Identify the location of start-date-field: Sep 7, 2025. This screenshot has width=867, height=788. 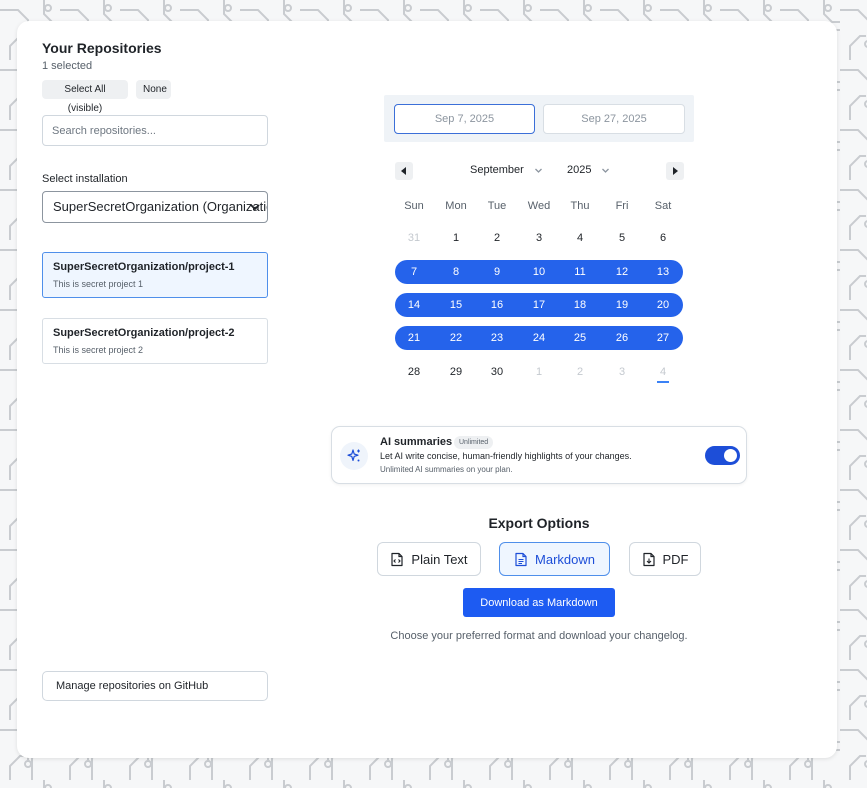
(464, 119).